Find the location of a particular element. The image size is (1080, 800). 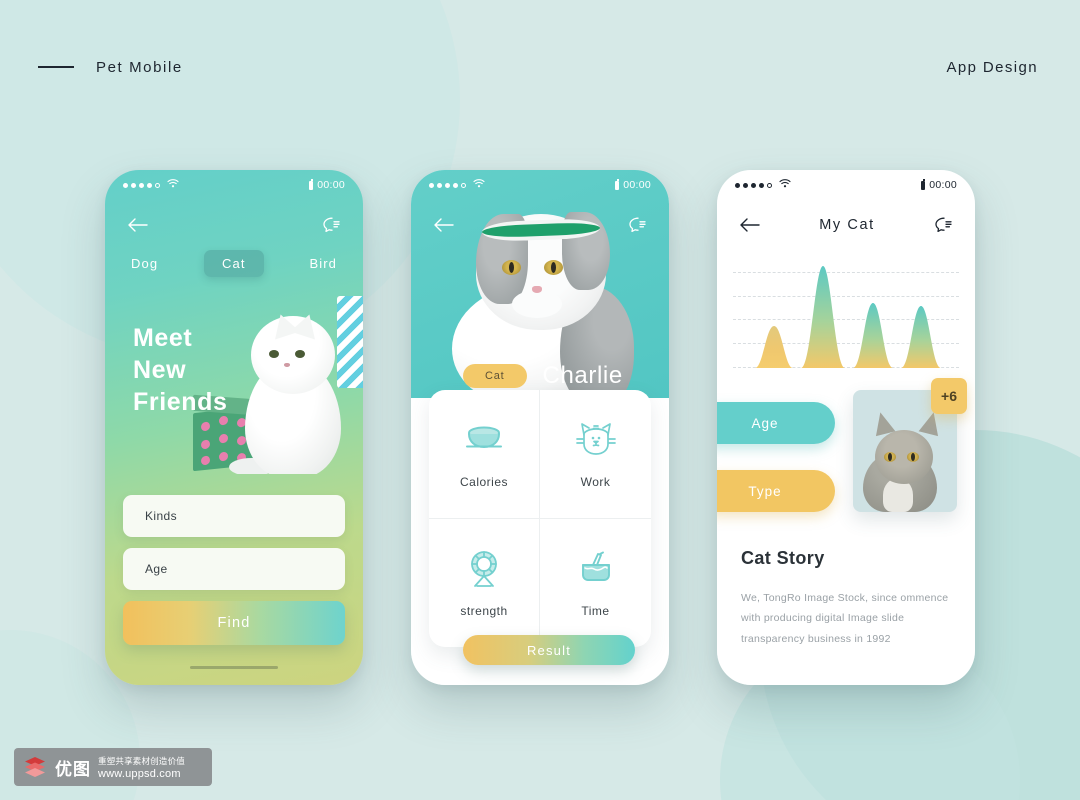

story-title: Cat Story is located at coordinates (783, 558).